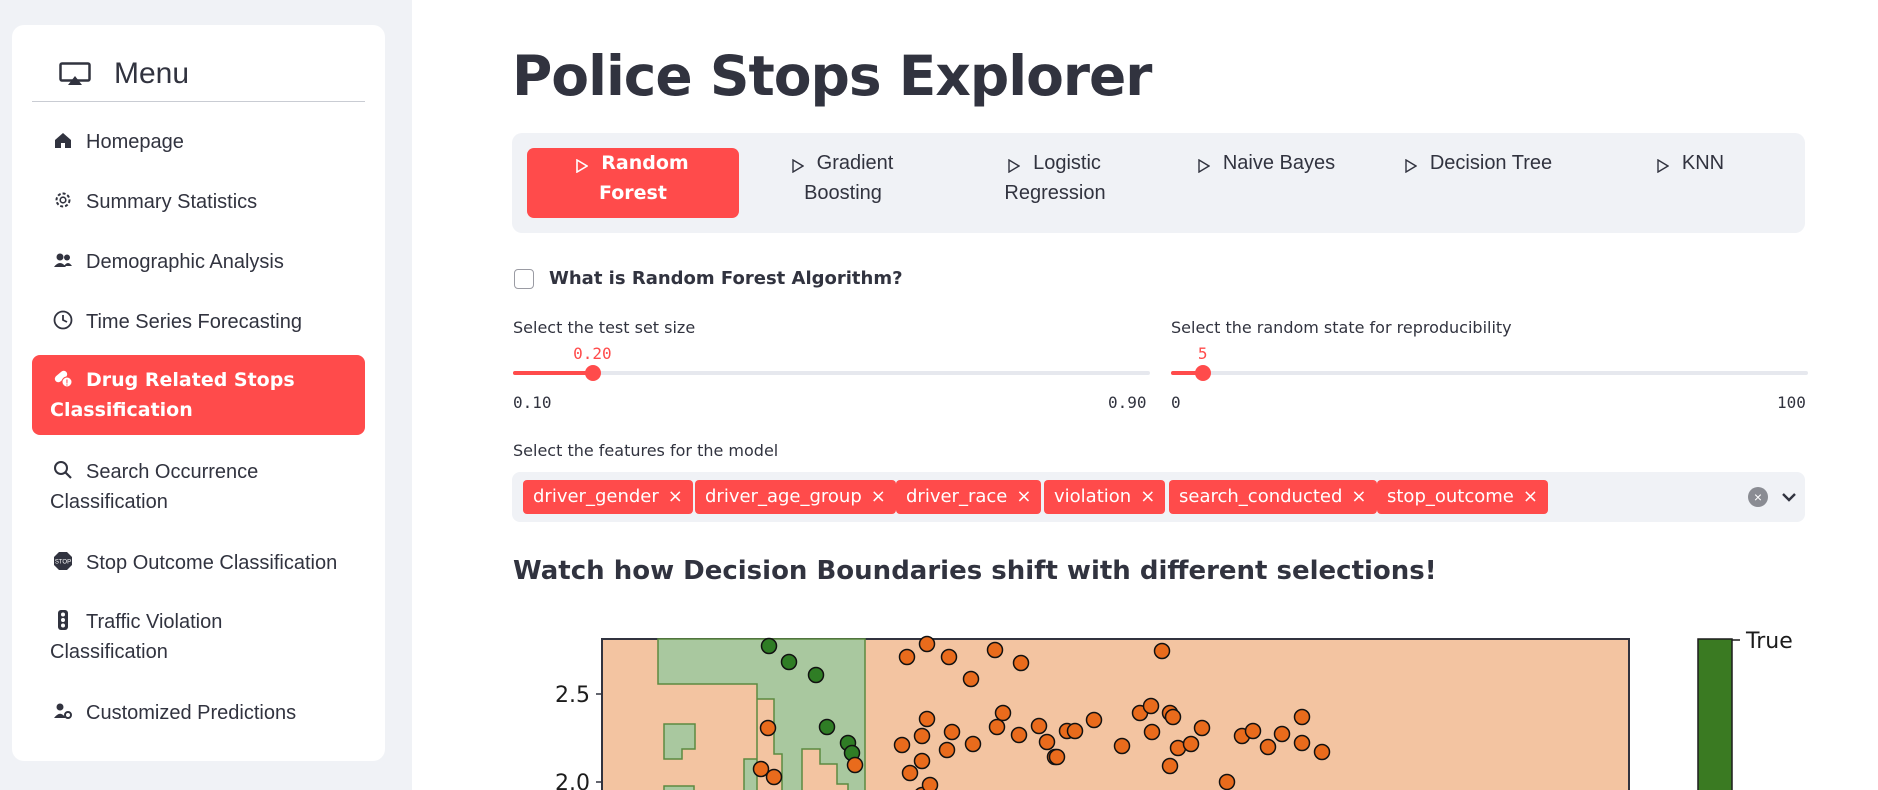  Describe the element at coordinates (524, 278) in the screenshot. I see `explain-checkbox` at that location.